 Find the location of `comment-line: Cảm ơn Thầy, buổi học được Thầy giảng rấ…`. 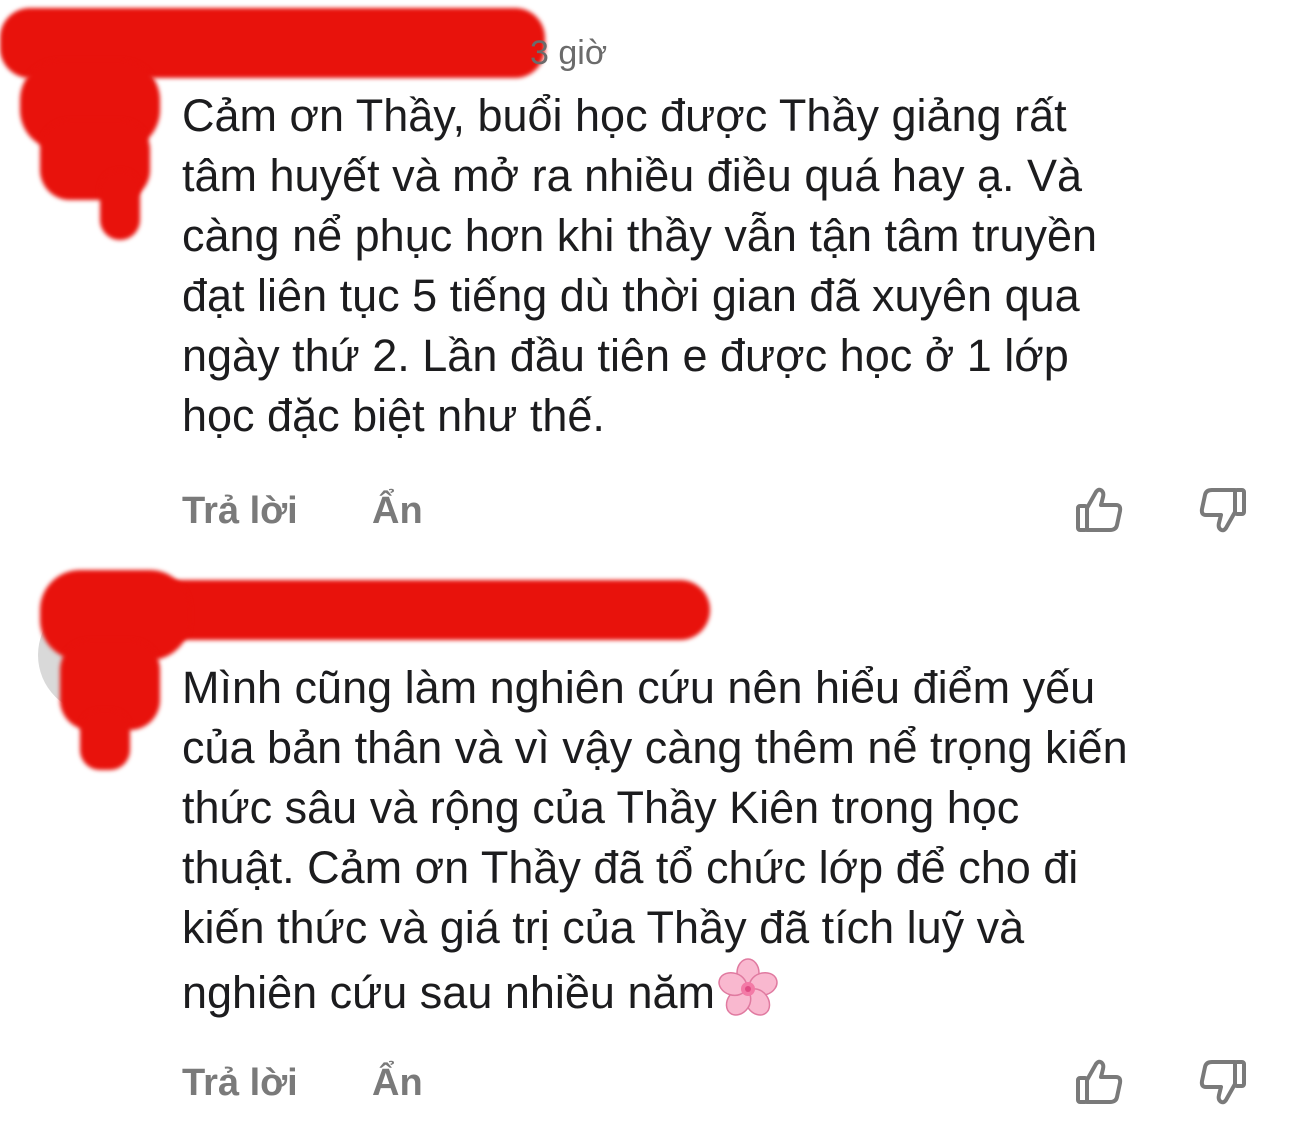

comment-line: Cảm ơn Thầy, buổi học được Thầy giảng rấ… is located at coordinates (624, 115).